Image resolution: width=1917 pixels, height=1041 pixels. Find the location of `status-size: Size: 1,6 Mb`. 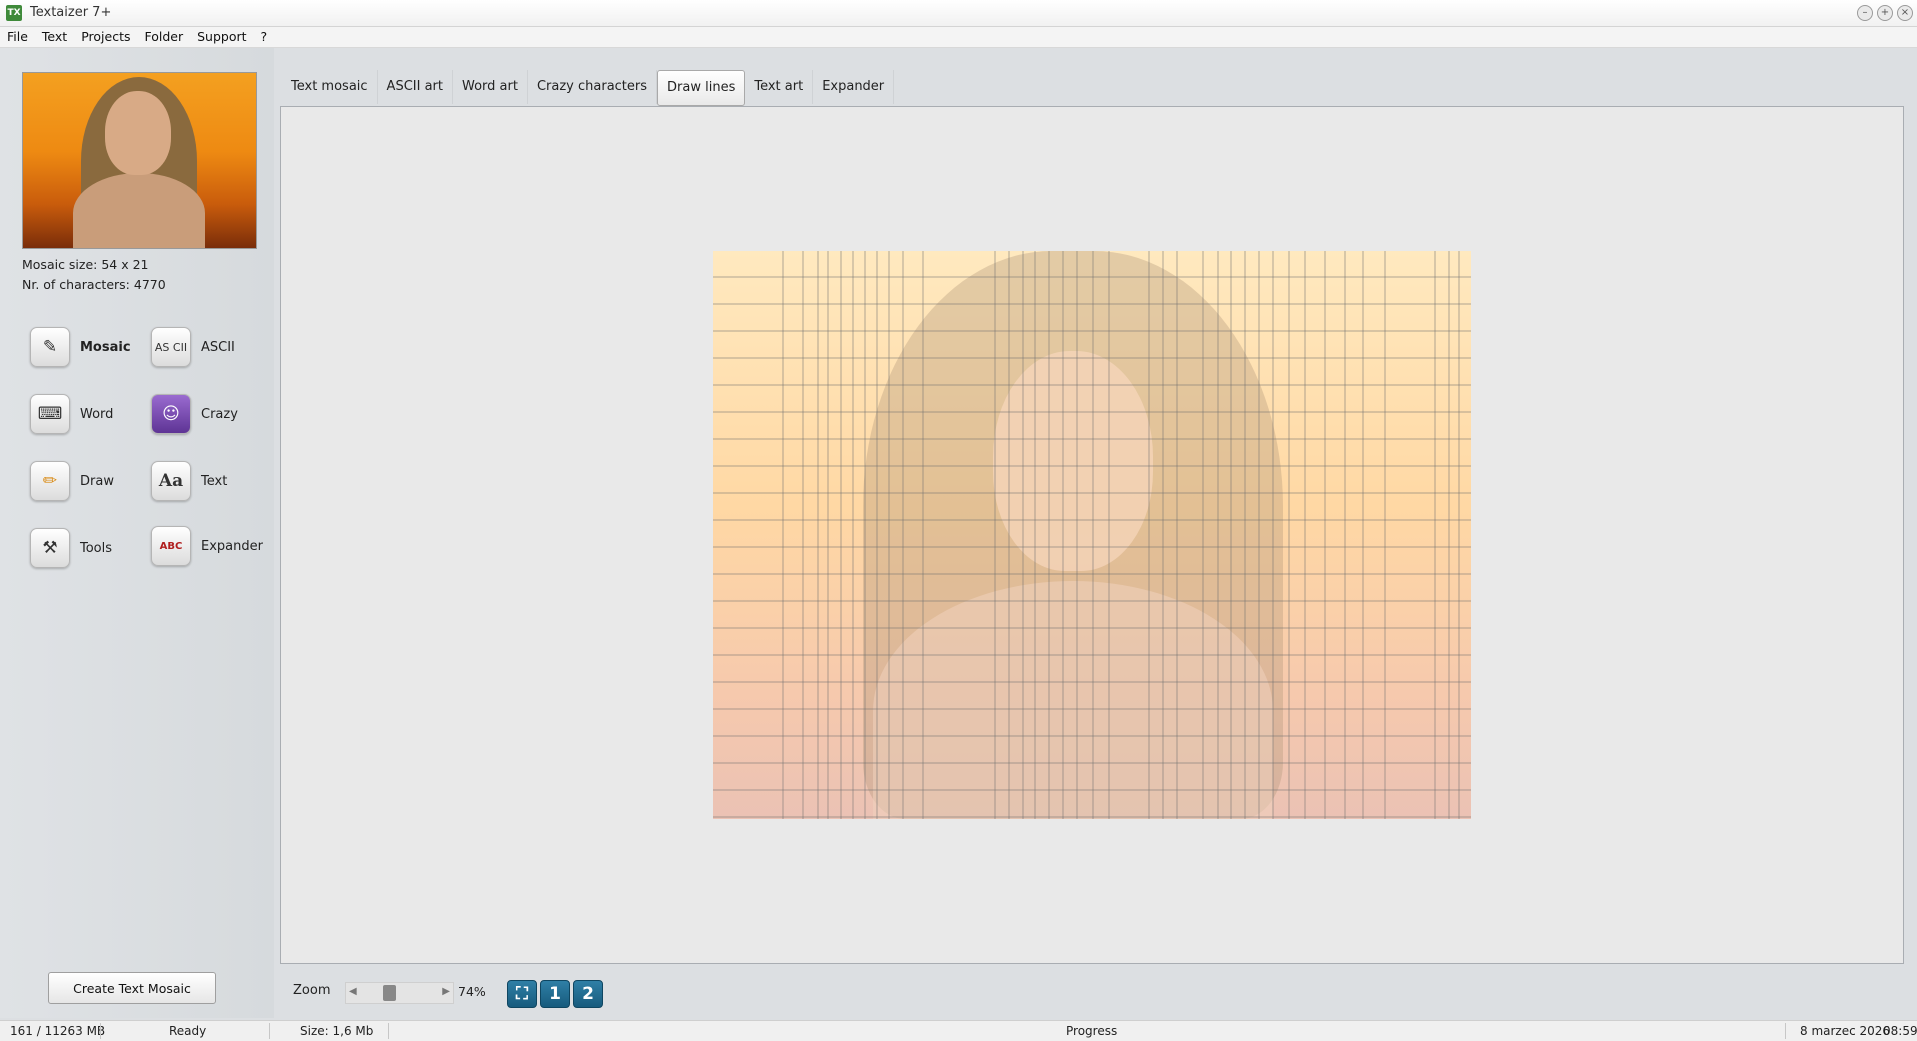

status-size: Size: 1,6 Mb is located at coordinates (337, 1031).